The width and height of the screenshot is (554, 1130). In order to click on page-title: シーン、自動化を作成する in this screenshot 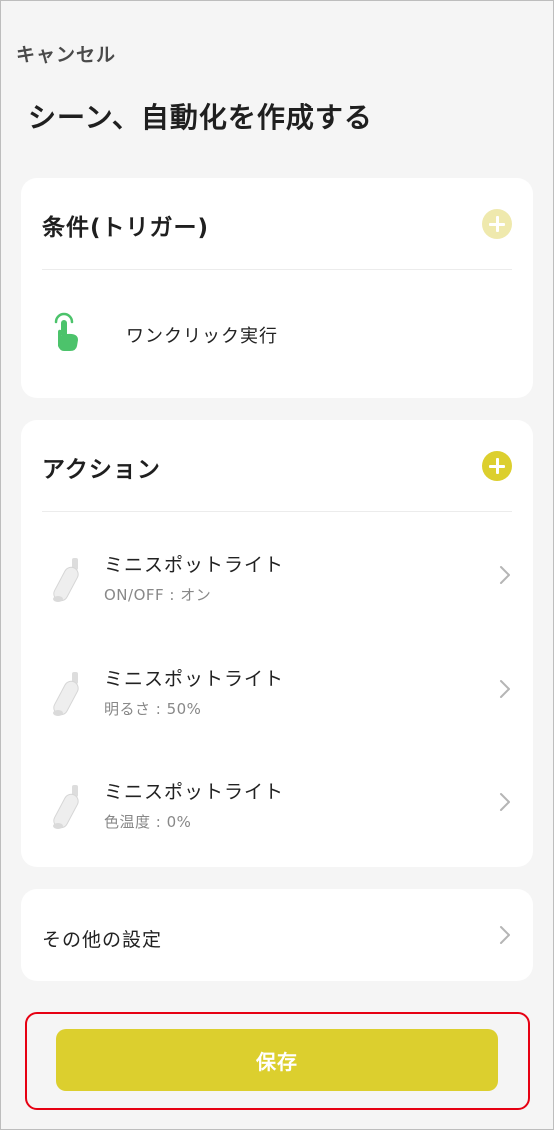, I will do `click(200, 117)`.